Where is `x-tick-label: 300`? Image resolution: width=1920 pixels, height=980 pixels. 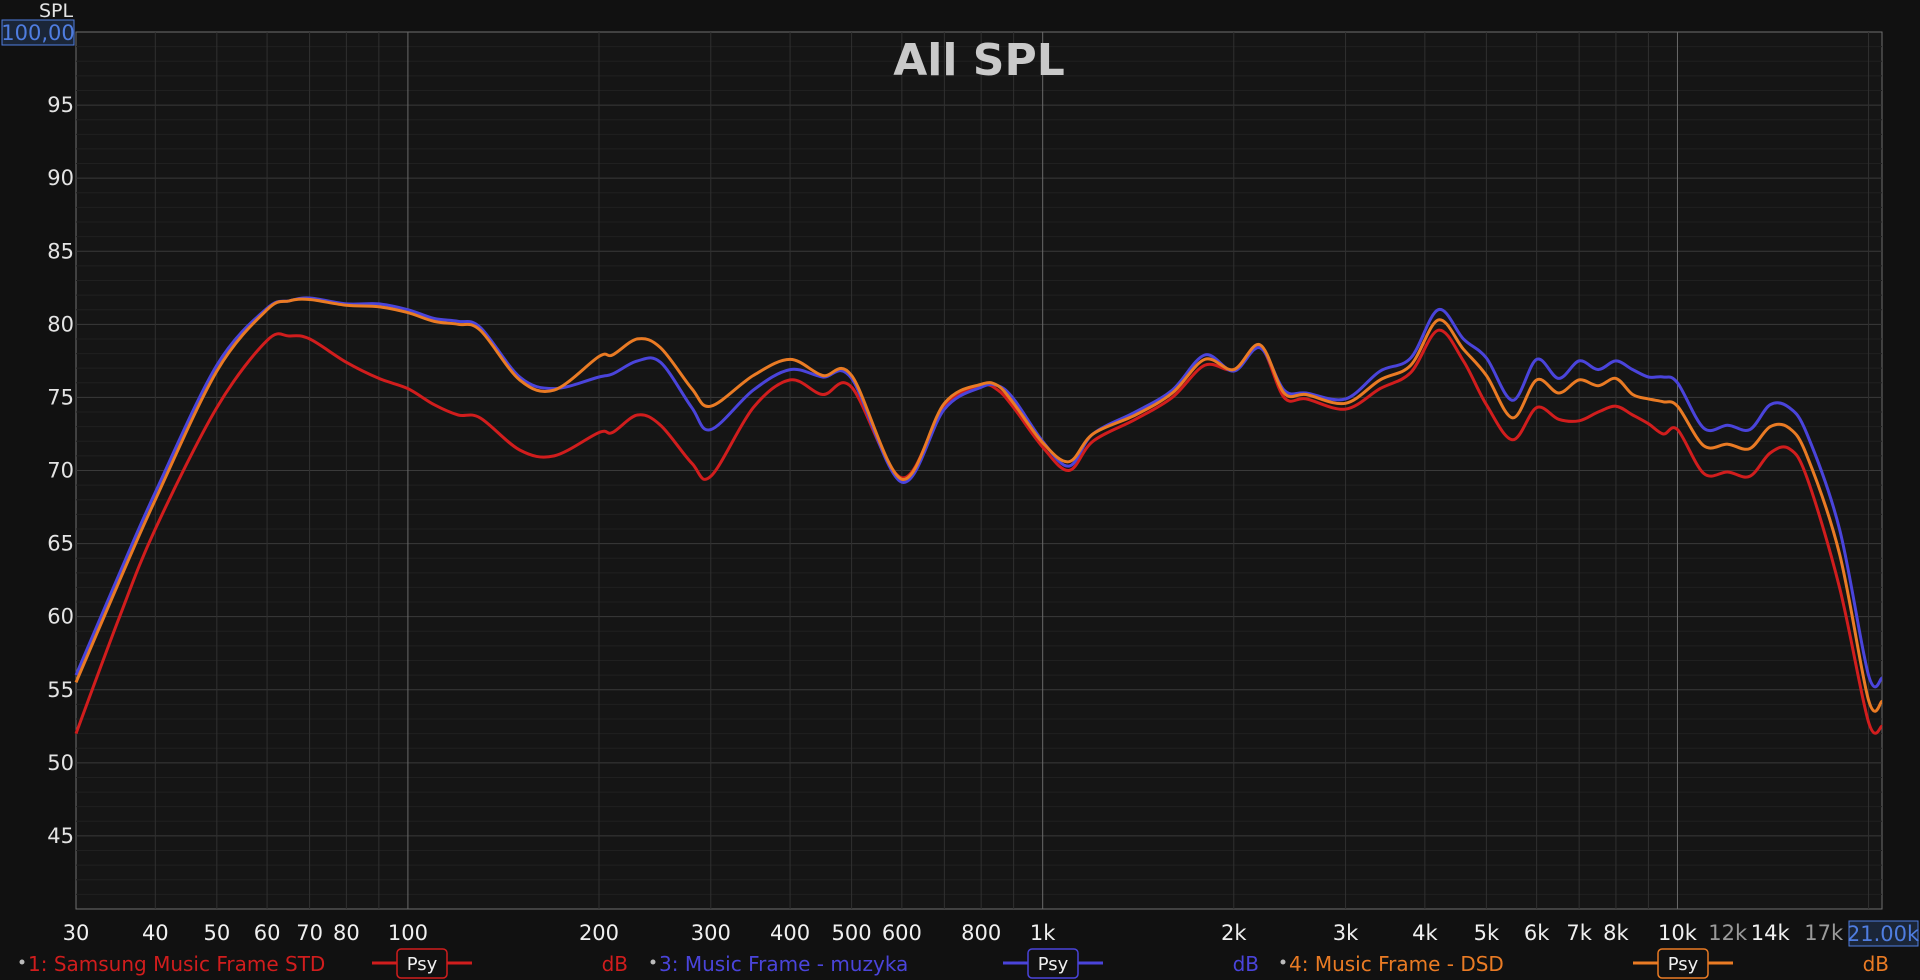
x-tick-label: 300 is located at coordinates (711, 933).